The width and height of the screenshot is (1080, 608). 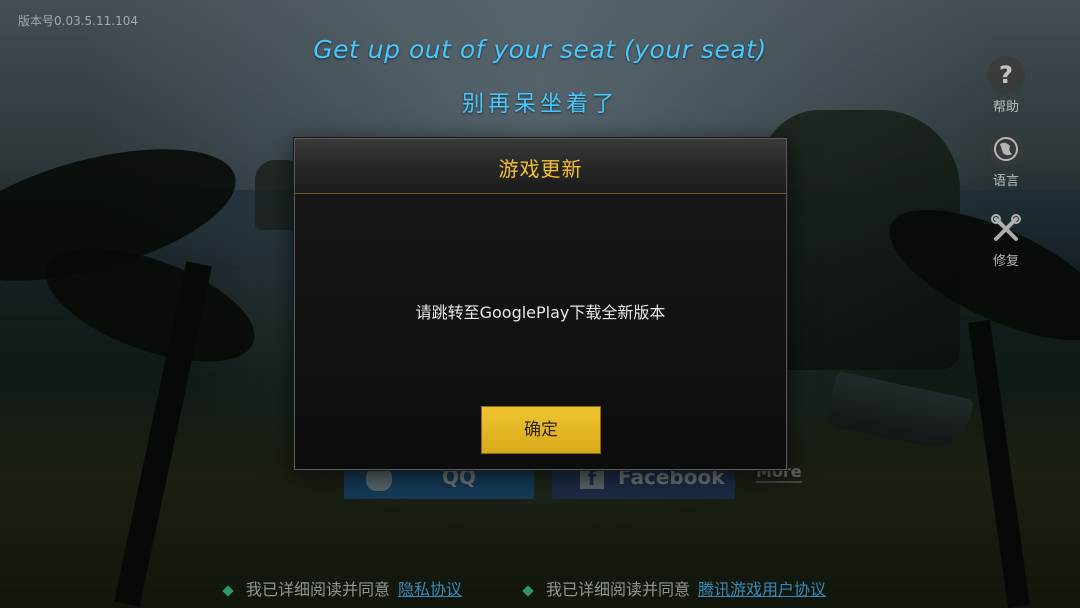 What do you see at coordinates (430, 589) in the screenshot?
I see `privacy-policy-link: 隐私协议` at bounding box center [430, 589].